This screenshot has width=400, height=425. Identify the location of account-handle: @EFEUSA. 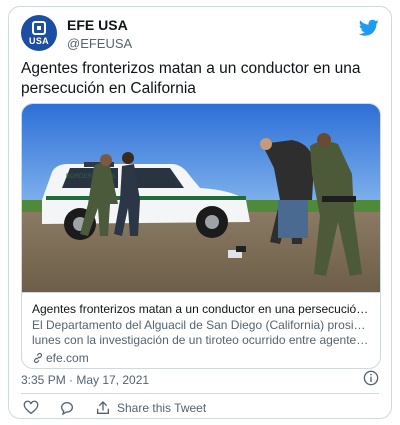
(99, 43).